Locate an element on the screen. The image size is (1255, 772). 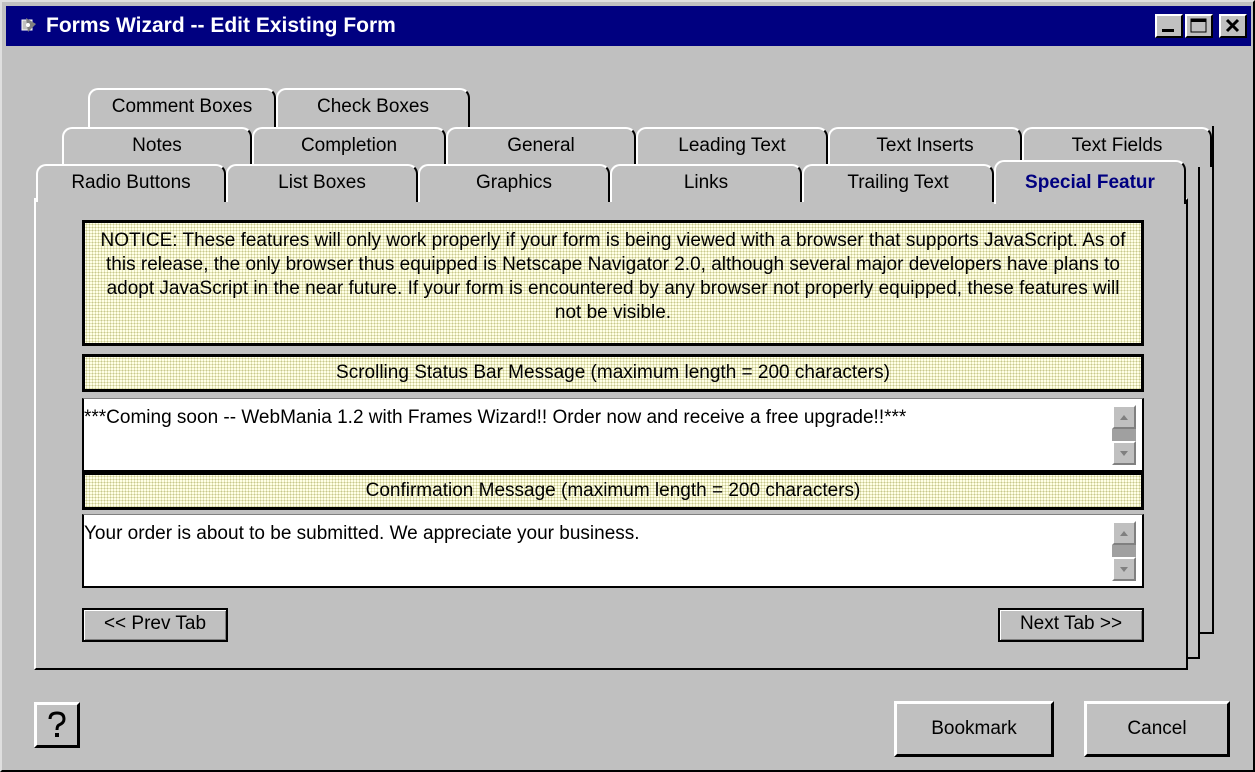
tab-completion: Completion is located at coordinates (349, 147).